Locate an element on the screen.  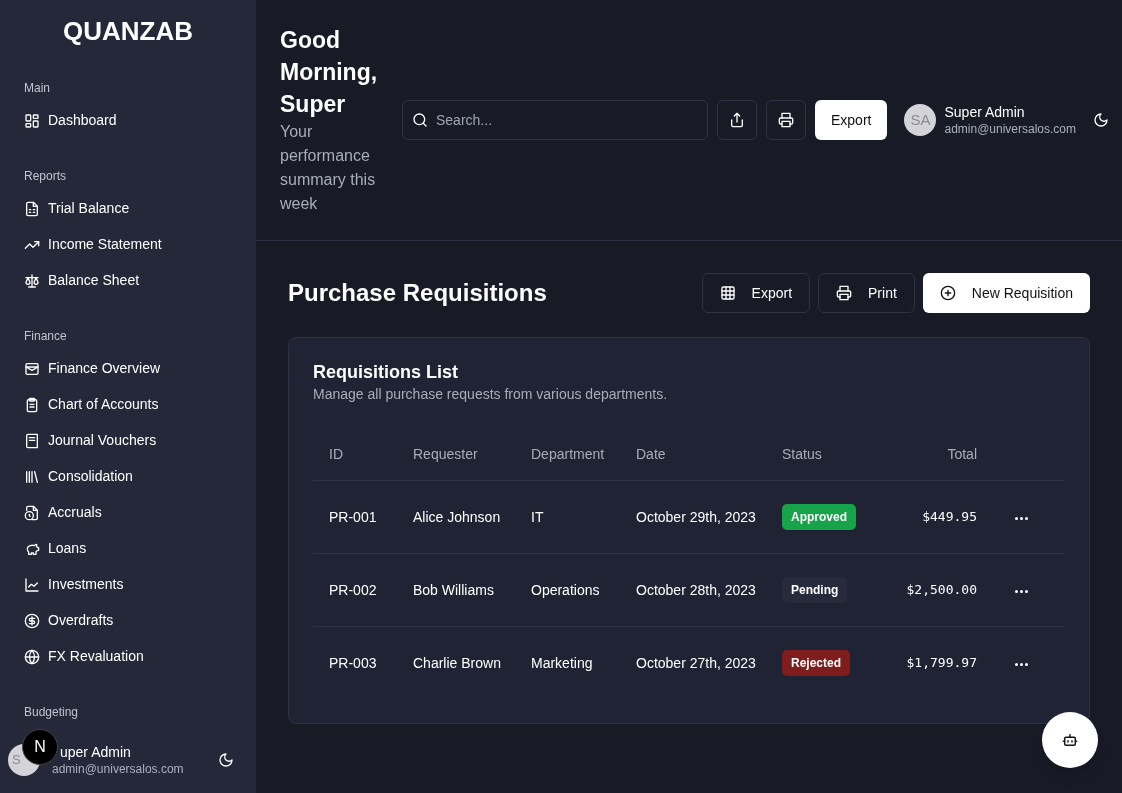
table-cell: Charlie Brown is located at coordinates (472, 662).